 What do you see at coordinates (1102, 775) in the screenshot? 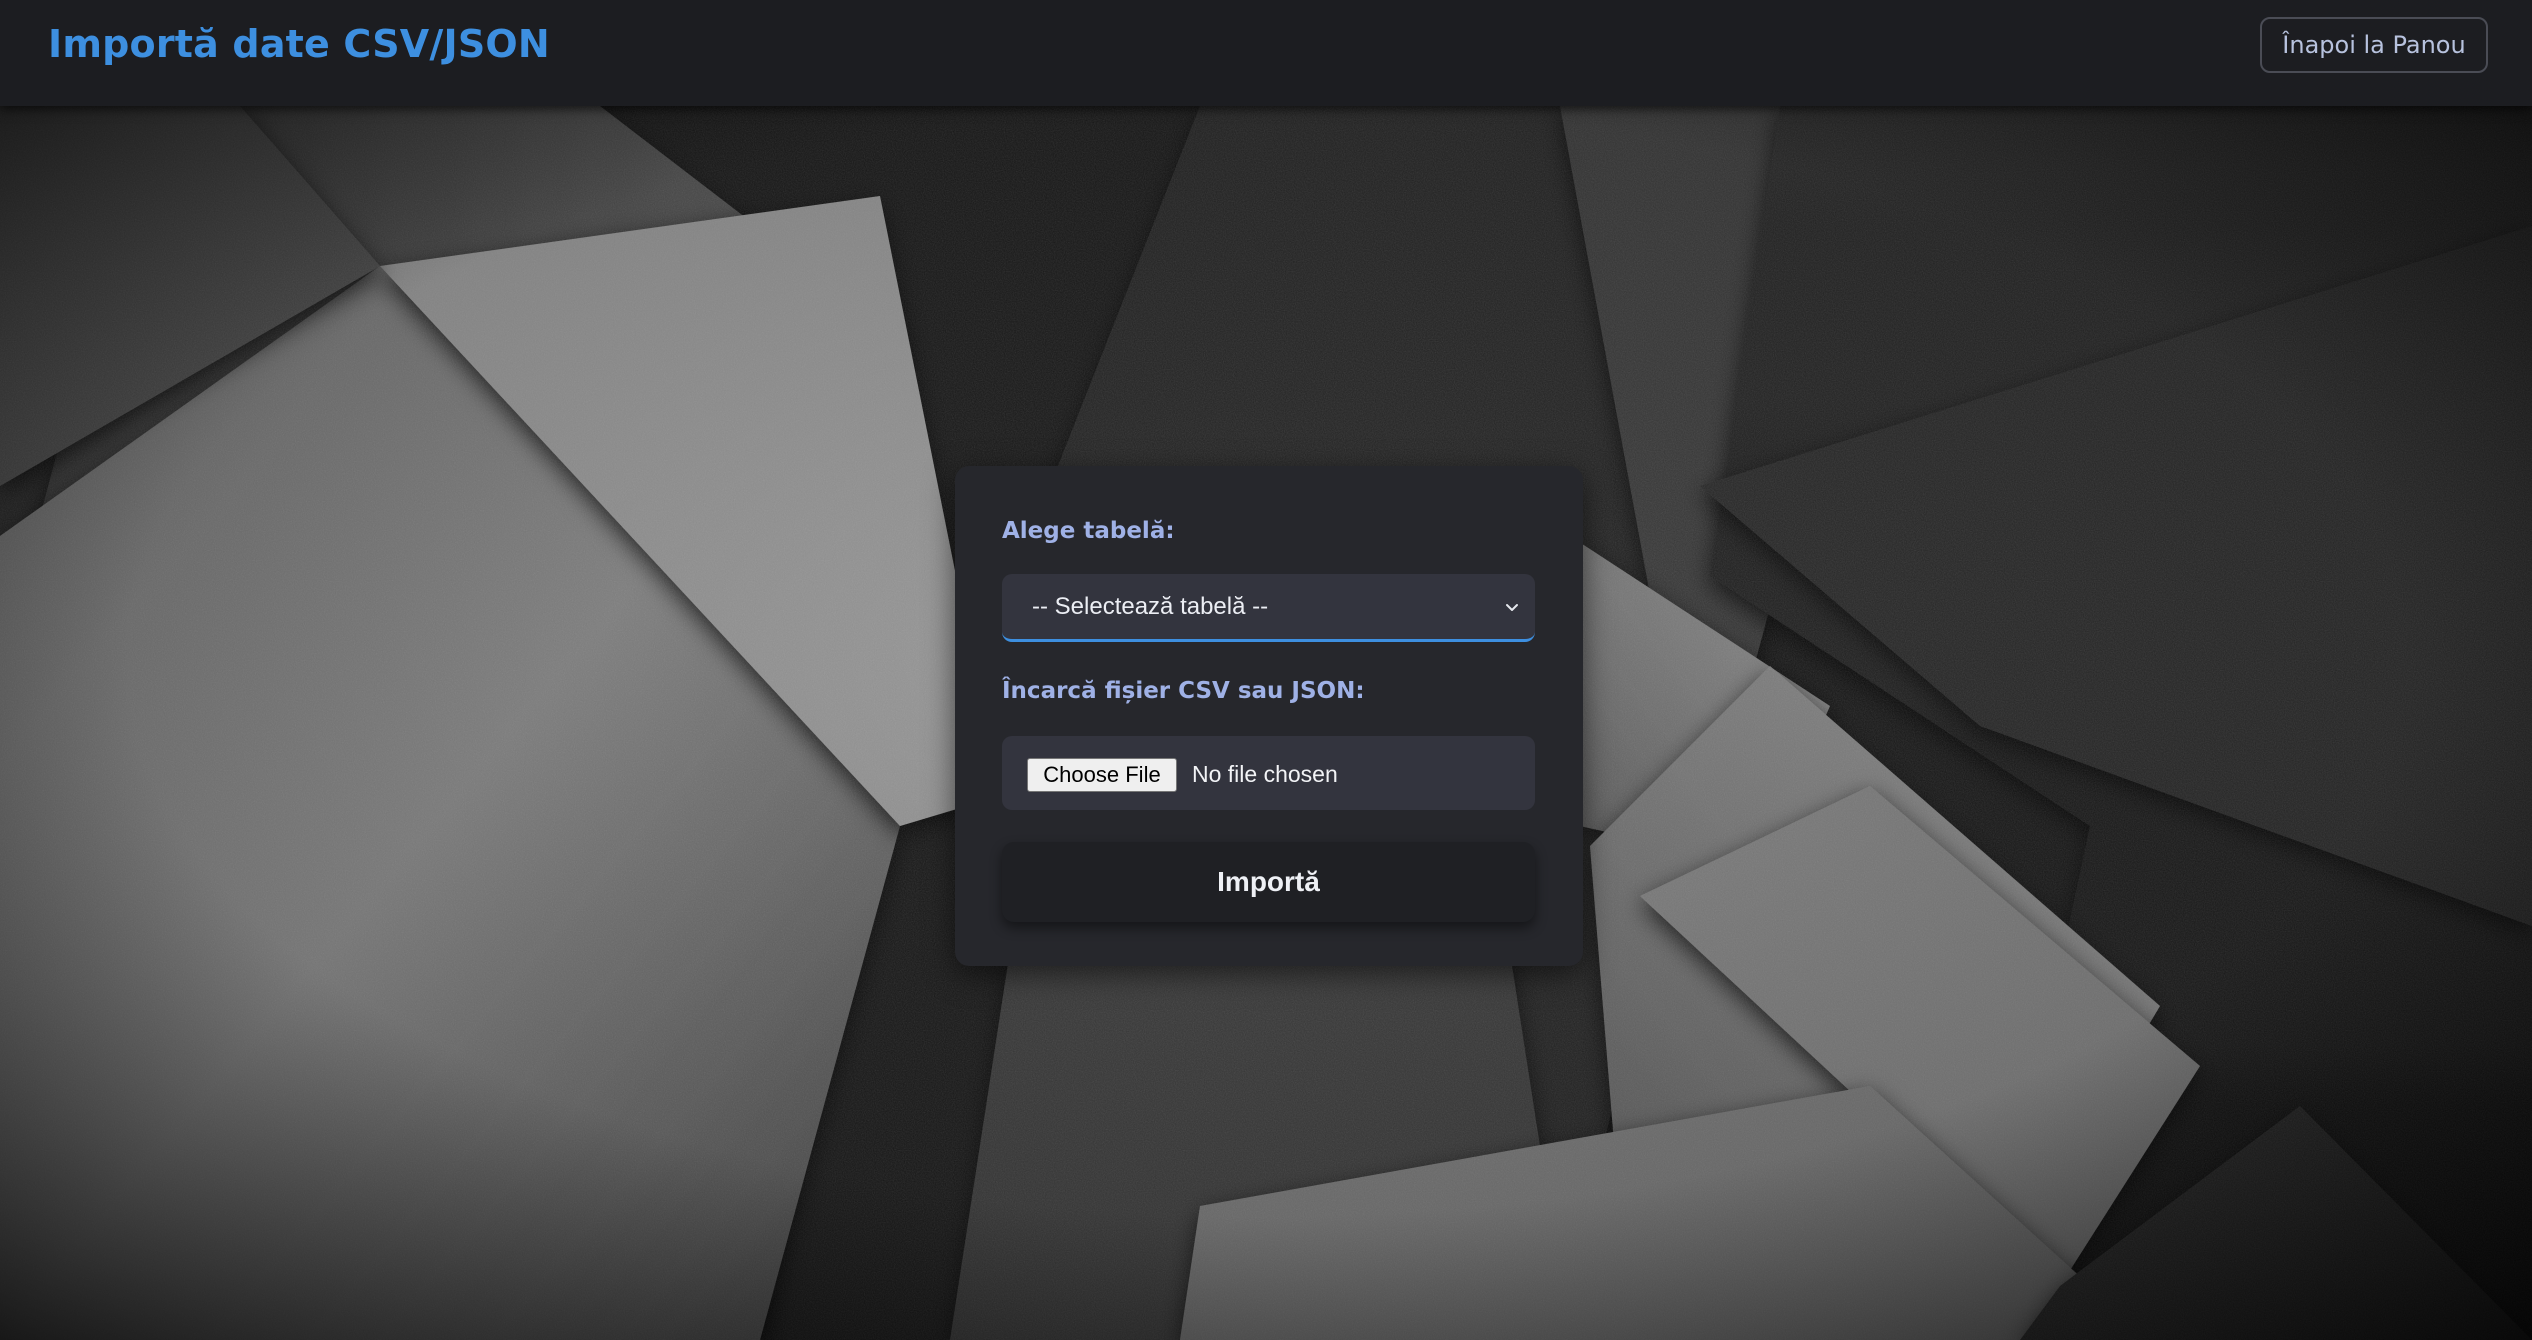
I see `choose-file-button: Choose File` at bounding box center [1102, 775].